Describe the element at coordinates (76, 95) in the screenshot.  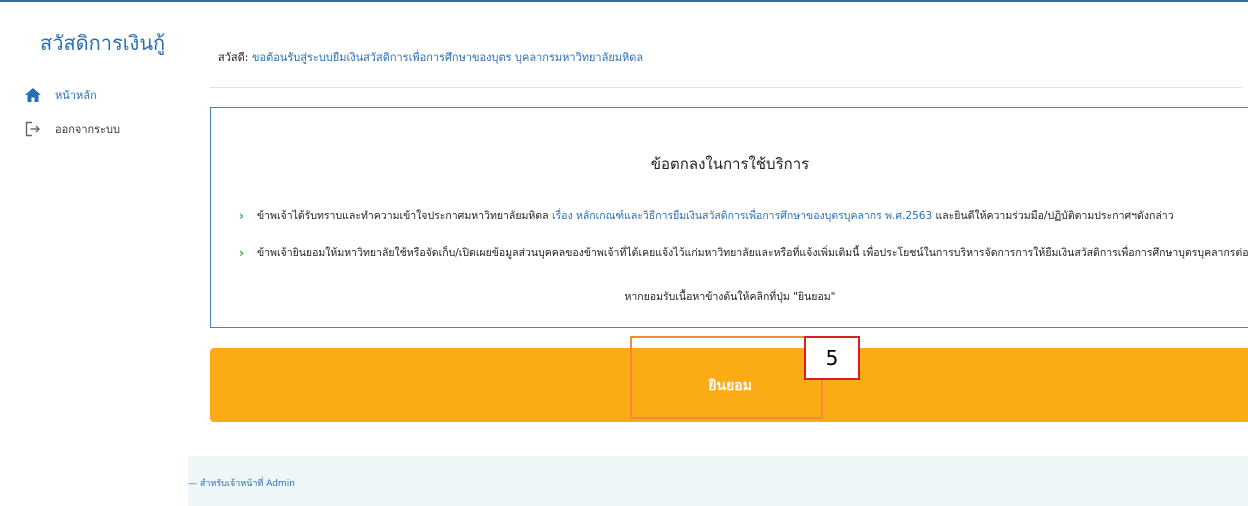
I see `sidebar-item-label: หน้าหลัก` at that location.